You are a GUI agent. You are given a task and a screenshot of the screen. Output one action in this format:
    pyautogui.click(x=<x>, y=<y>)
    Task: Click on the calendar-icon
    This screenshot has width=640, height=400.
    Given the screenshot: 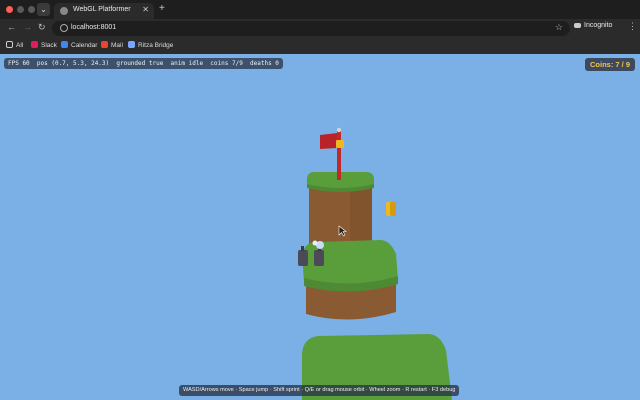 What is the action you would take?
    pyautogui.click(x=64, y=44)
    